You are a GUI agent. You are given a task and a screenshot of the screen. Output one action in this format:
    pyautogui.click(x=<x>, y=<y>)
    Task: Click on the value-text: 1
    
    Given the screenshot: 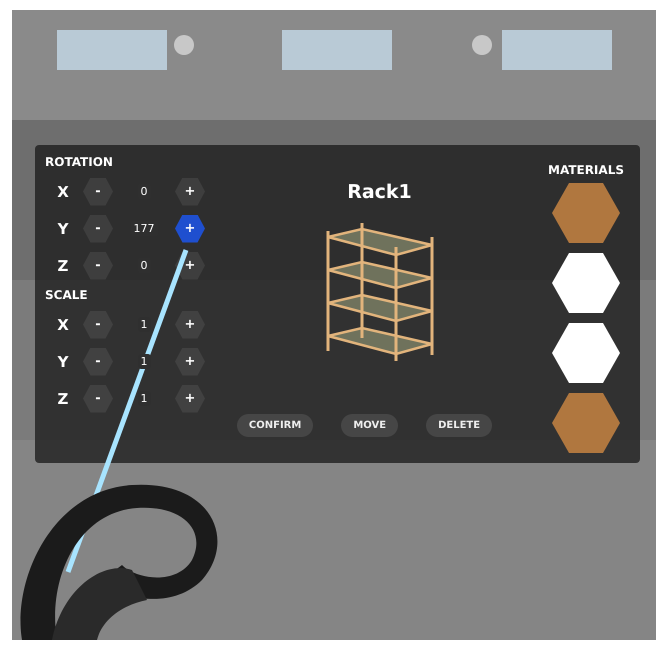 What is the action you would take?
    pyautogui.click(x=144, y=361)
    